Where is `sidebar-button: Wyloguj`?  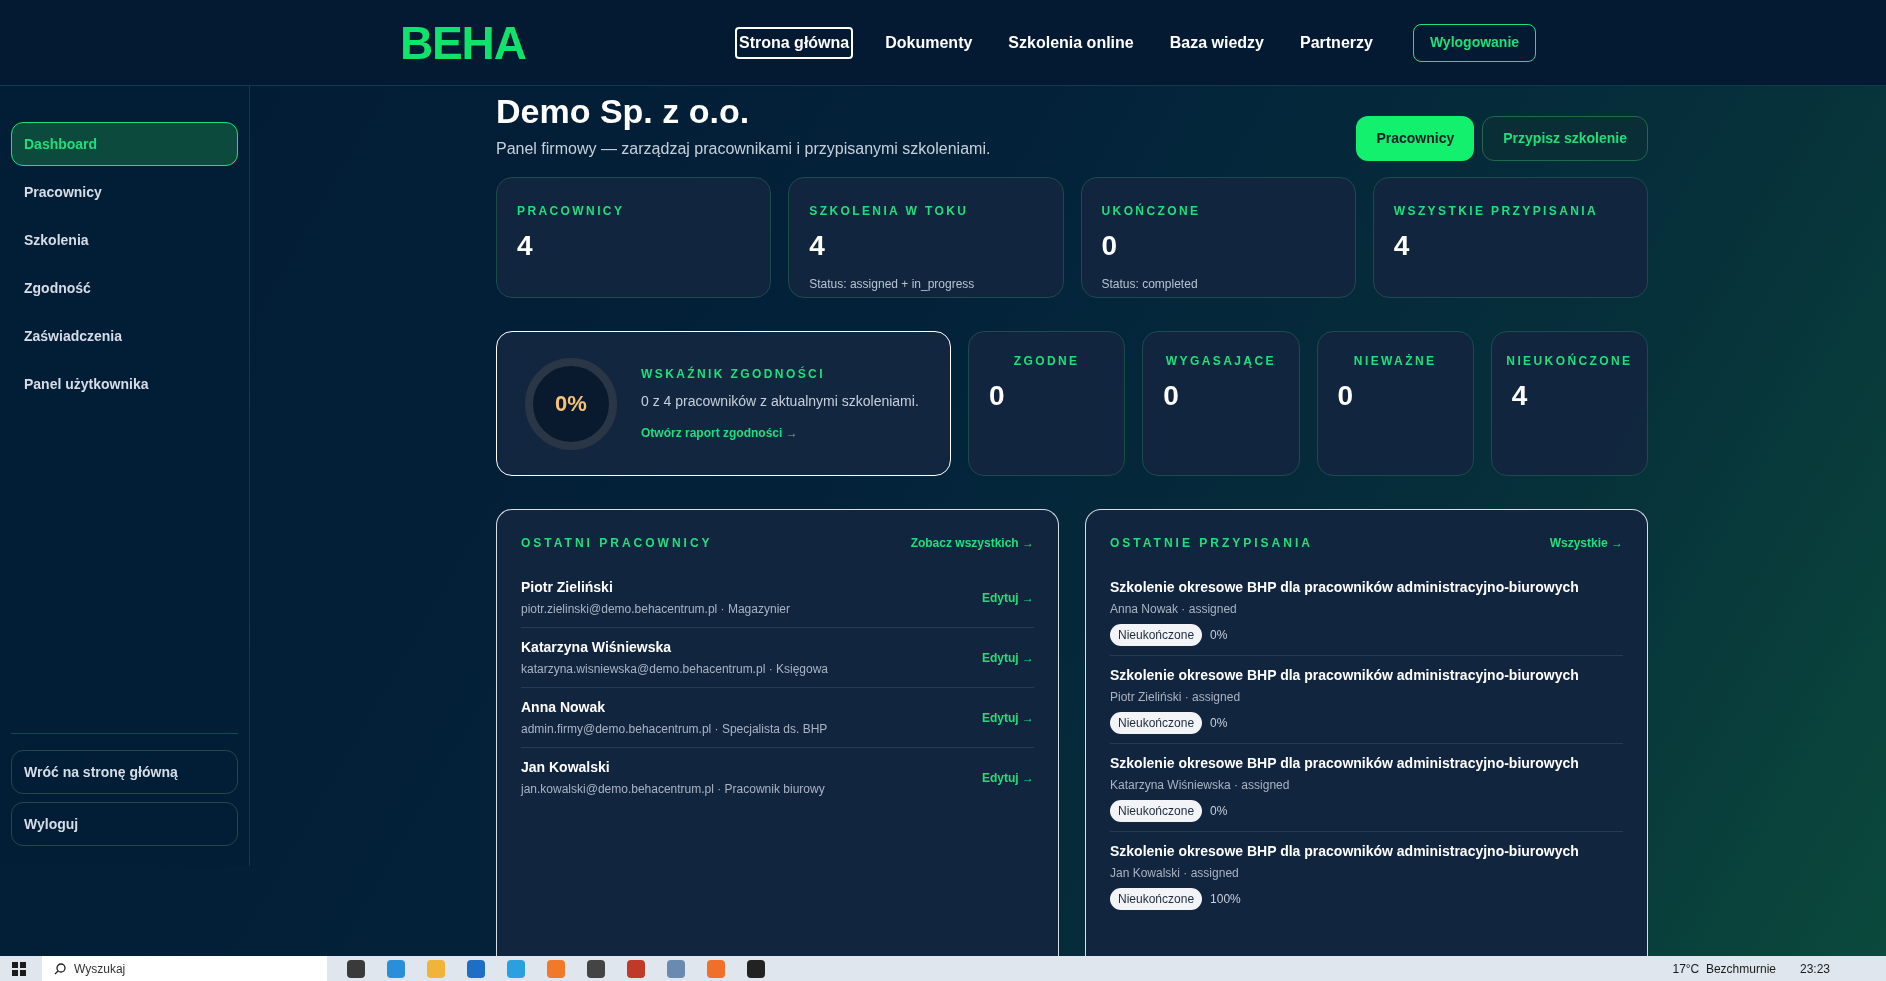
sidebar-button: Wyloguj is located at coordinates (124, 824).